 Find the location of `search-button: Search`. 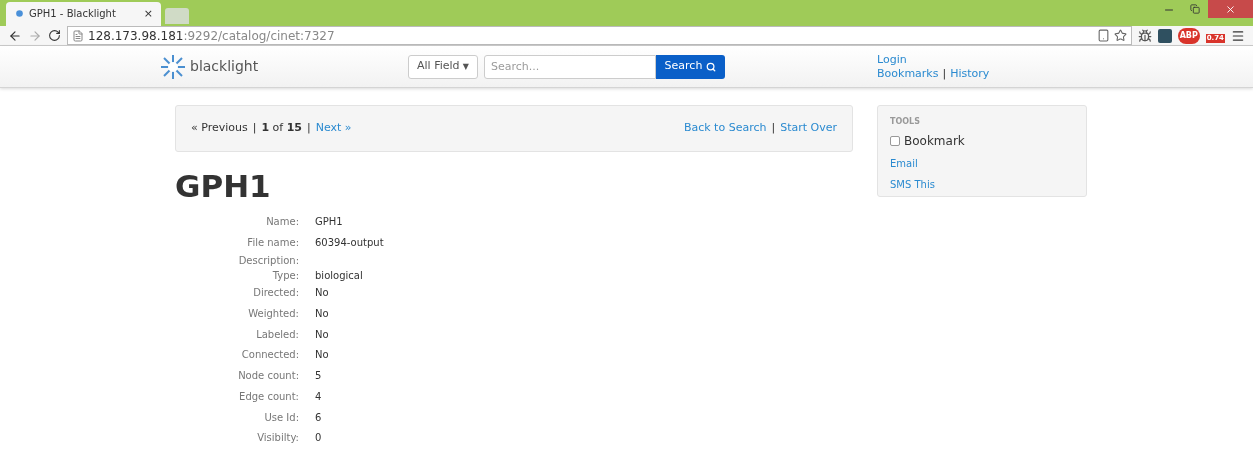

search-button: Search is located at coordinates (690, 66).